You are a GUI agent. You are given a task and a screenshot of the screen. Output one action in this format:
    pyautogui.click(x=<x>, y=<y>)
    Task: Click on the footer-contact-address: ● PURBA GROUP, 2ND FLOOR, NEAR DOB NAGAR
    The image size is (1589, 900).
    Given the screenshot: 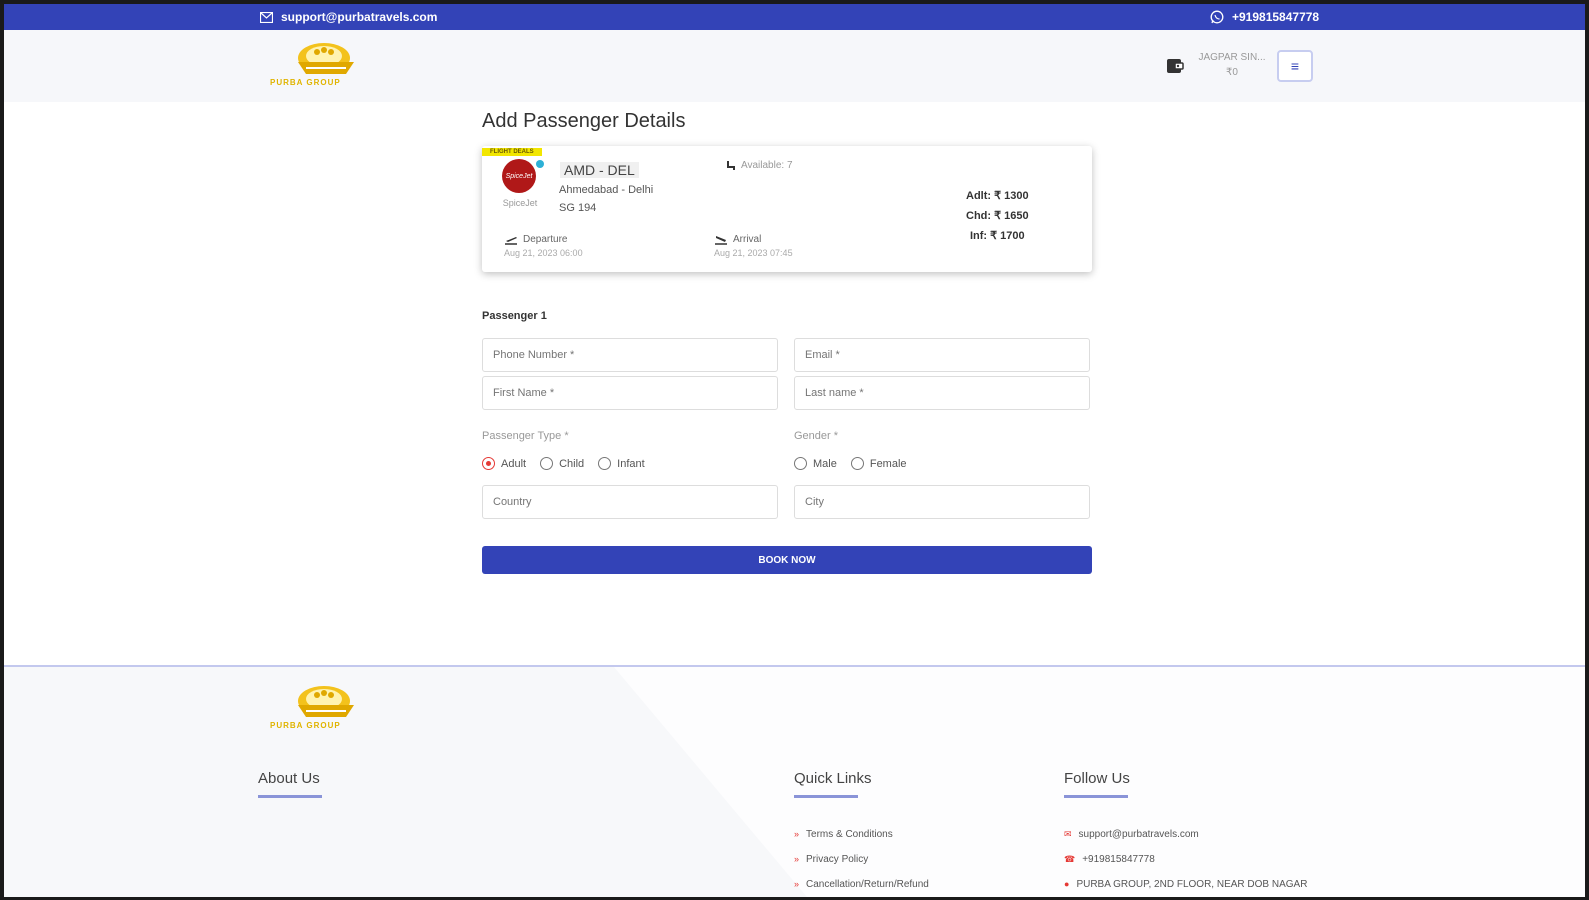 What is the action you would take?
    pyautogui.click(x=1185, y=884)
    